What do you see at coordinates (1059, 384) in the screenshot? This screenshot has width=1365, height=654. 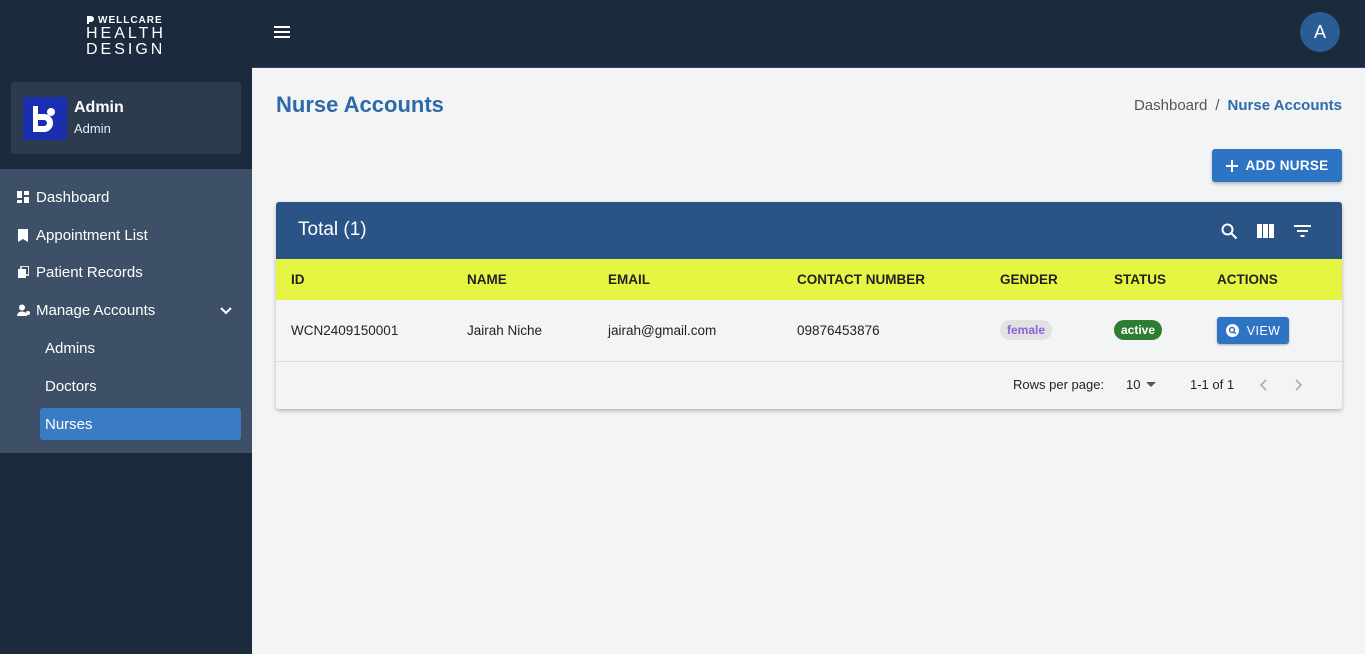 I see `rows-per-page-label: Rows per page:` at bounding box center [1059, 384].